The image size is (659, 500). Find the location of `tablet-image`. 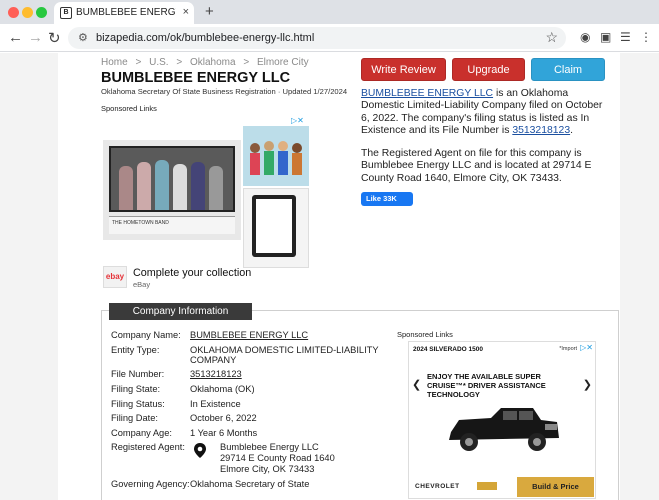

tablet-image is located at coordinates (276, 228).